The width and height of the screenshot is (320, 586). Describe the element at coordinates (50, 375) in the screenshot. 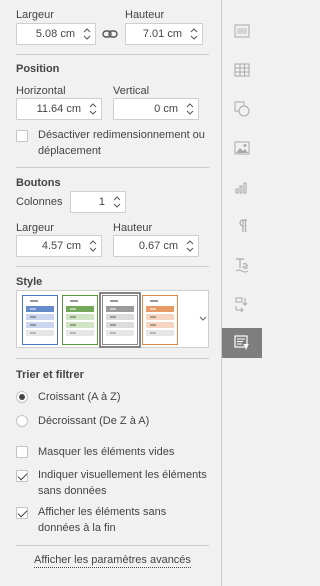

I see `sort-filter-title: Trier et filtrer` at that location.